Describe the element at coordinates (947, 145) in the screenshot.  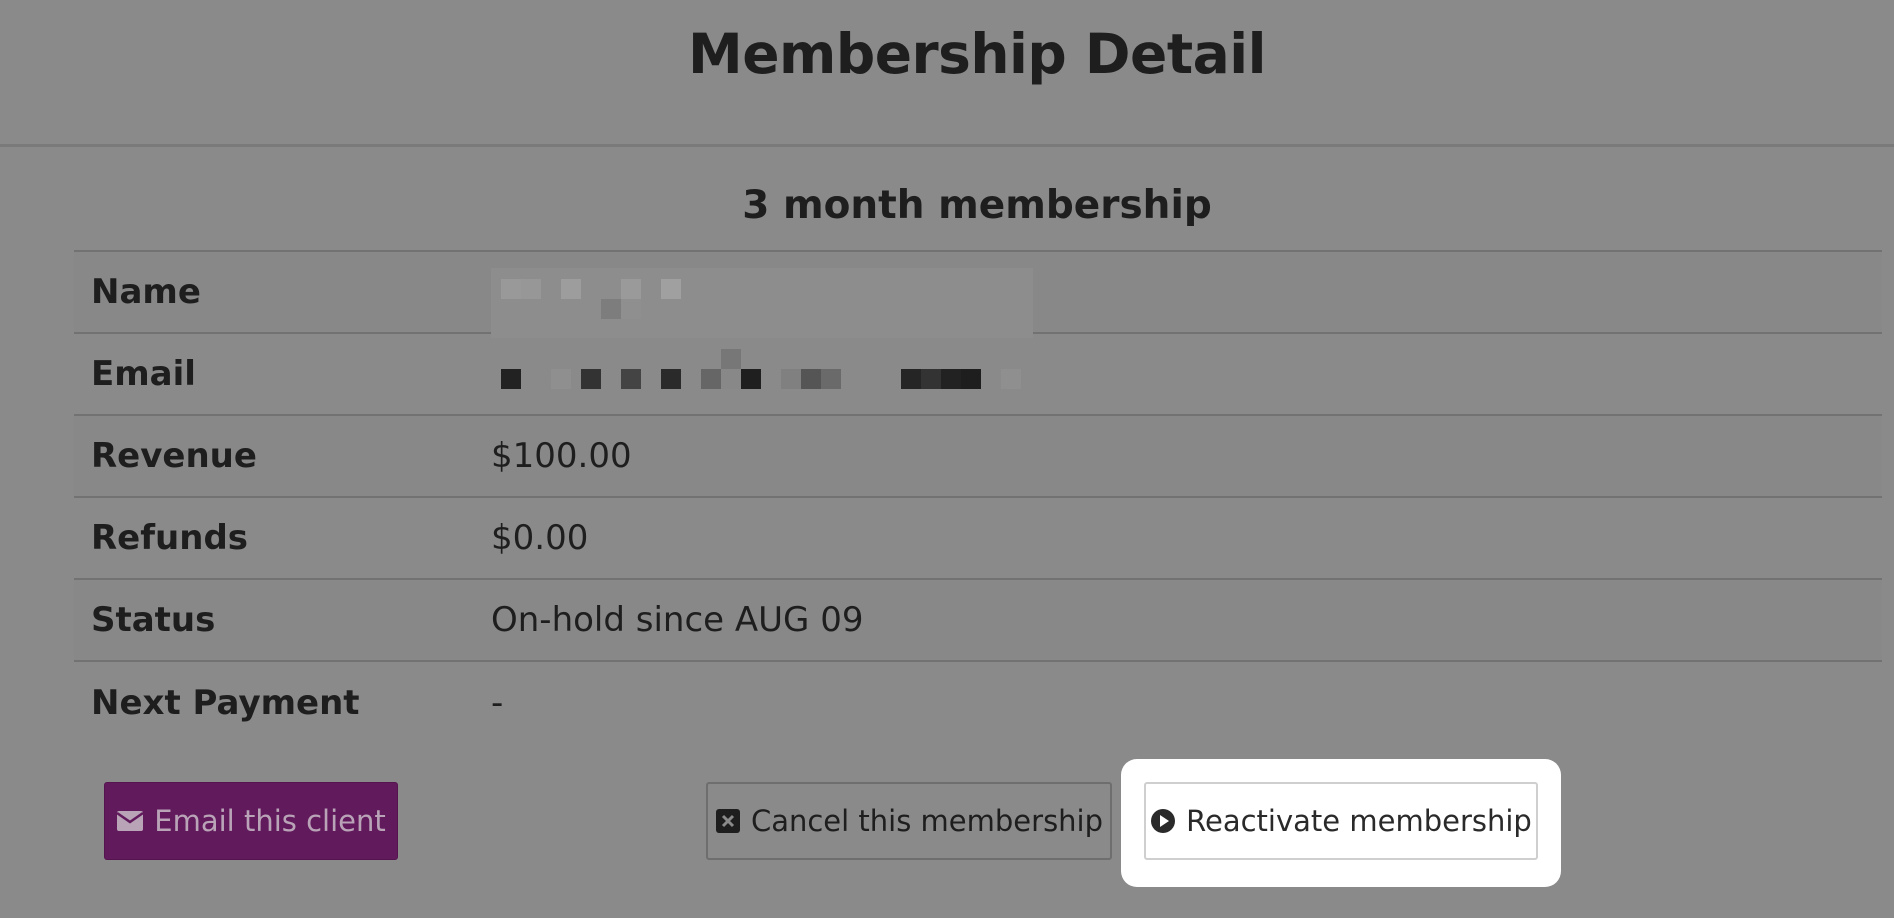
I see `header-divider` at that location.